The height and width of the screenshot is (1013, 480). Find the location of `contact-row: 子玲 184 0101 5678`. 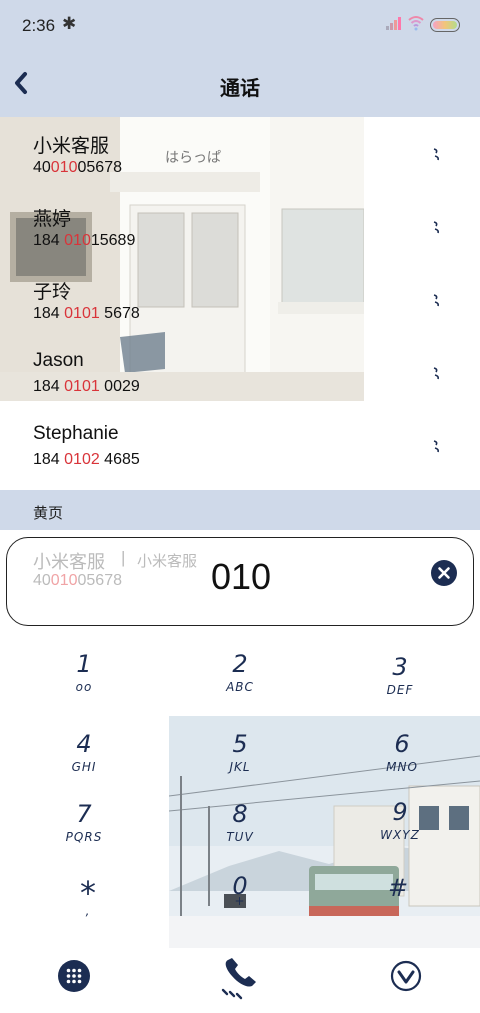

contact-row: 子玲 184 0101 5678 is located at coordinates (240, 299).